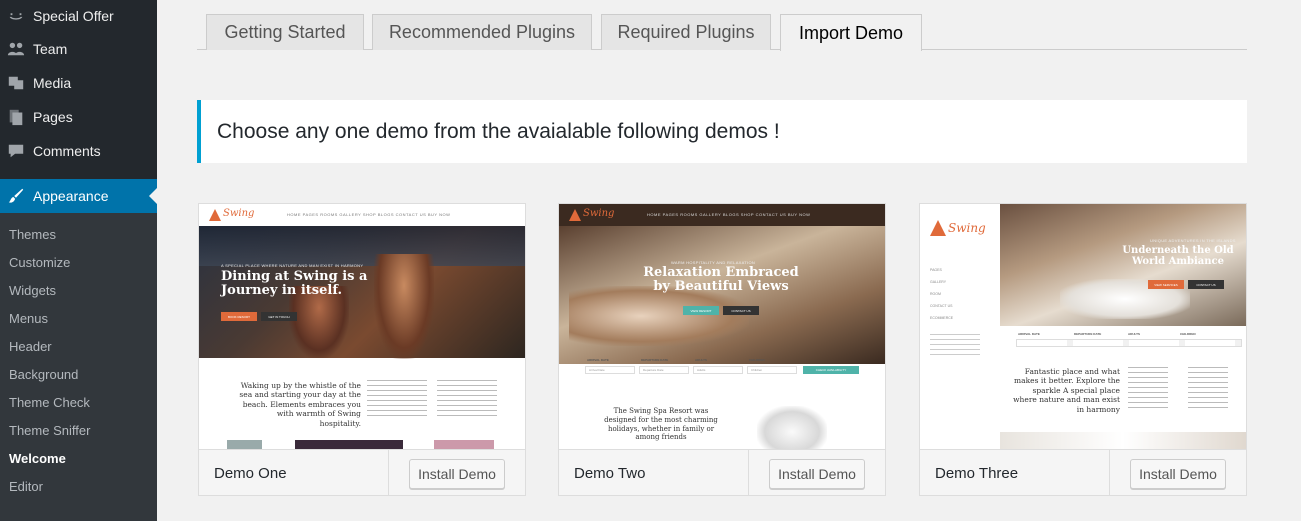  Describe the element at coordinates (1083, 472) in the screenshot. I see `demo-card-footer: Demo Three Install Demo` at that location.